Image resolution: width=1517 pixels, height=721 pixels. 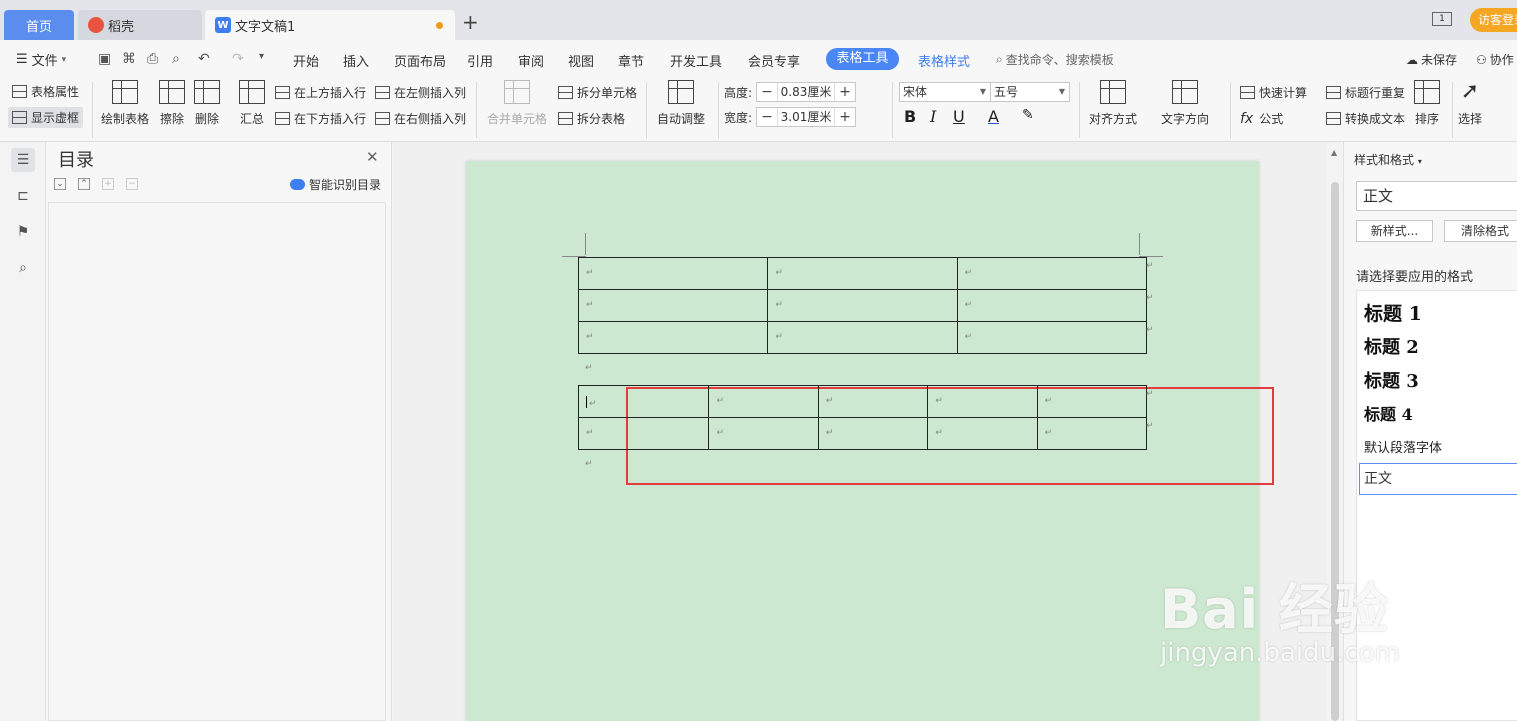 I want to click on table-3x3: ↵ ↵ ↵ ↵ ↵ ↵ ↵ ↵ ↵, so click(x=862, y=305).